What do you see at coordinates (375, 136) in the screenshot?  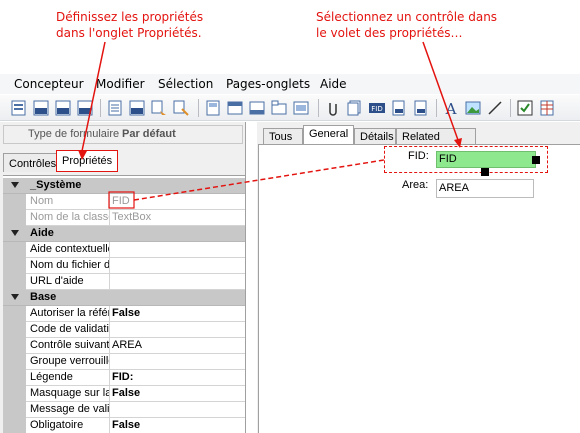 I see `tab-details: Détails` at bounding box center [375, 136].